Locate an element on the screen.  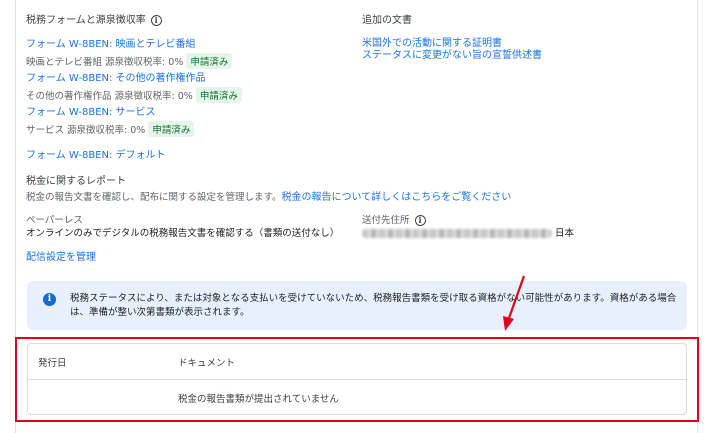
annotation-arrow is located at coordinates (514, 303).